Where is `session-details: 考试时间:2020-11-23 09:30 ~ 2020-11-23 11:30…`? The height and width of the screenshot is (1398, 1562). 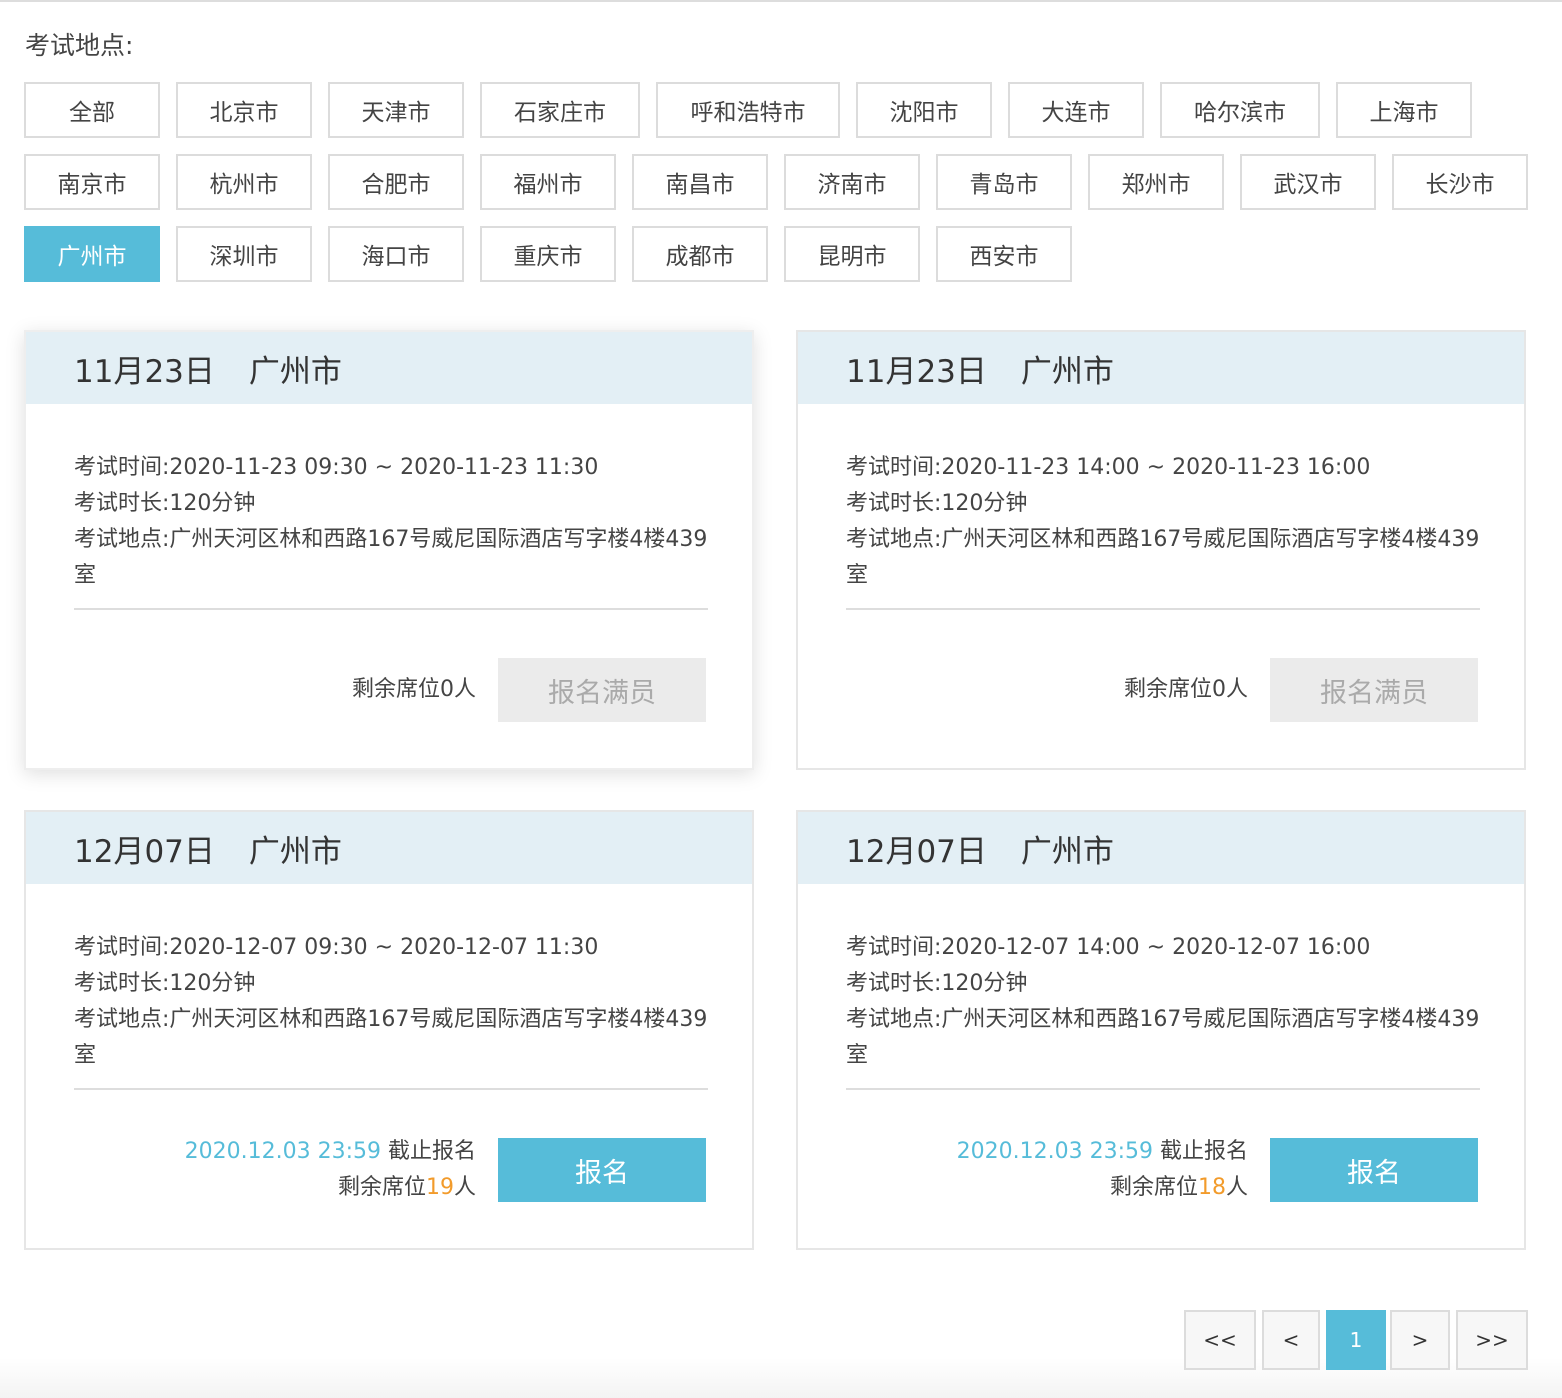
session-details: 考试时间:2020-11-23 09:30 ~ 2020-11-23 11:30… is located at coordinates (391, 522).